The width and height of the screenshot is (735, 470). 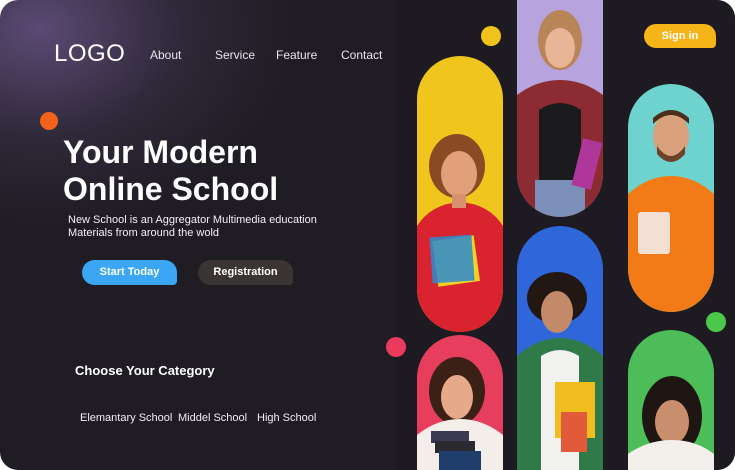 What do you see at coordinates (245, 272) in the screenshot?
I see `registration-button: Registration` at bounding box center [245, 272].